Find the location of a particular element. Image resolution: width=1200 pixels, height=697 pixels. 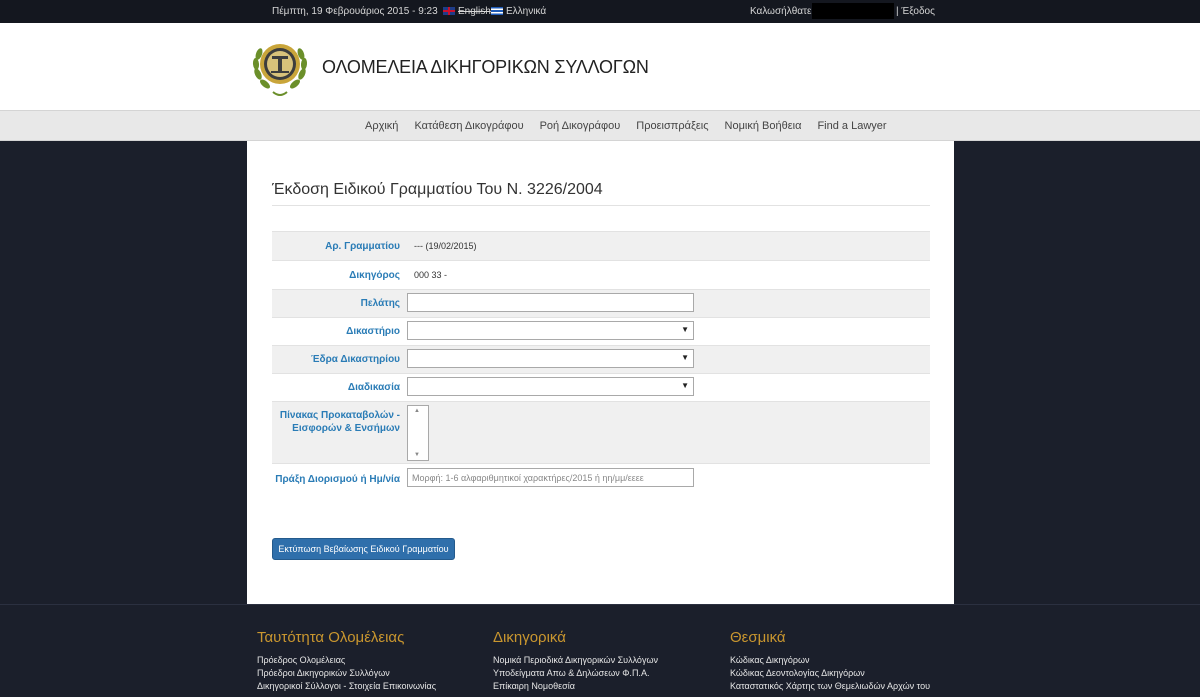

scroll-down-icon: ▼ is located at coordinates (417, 455).